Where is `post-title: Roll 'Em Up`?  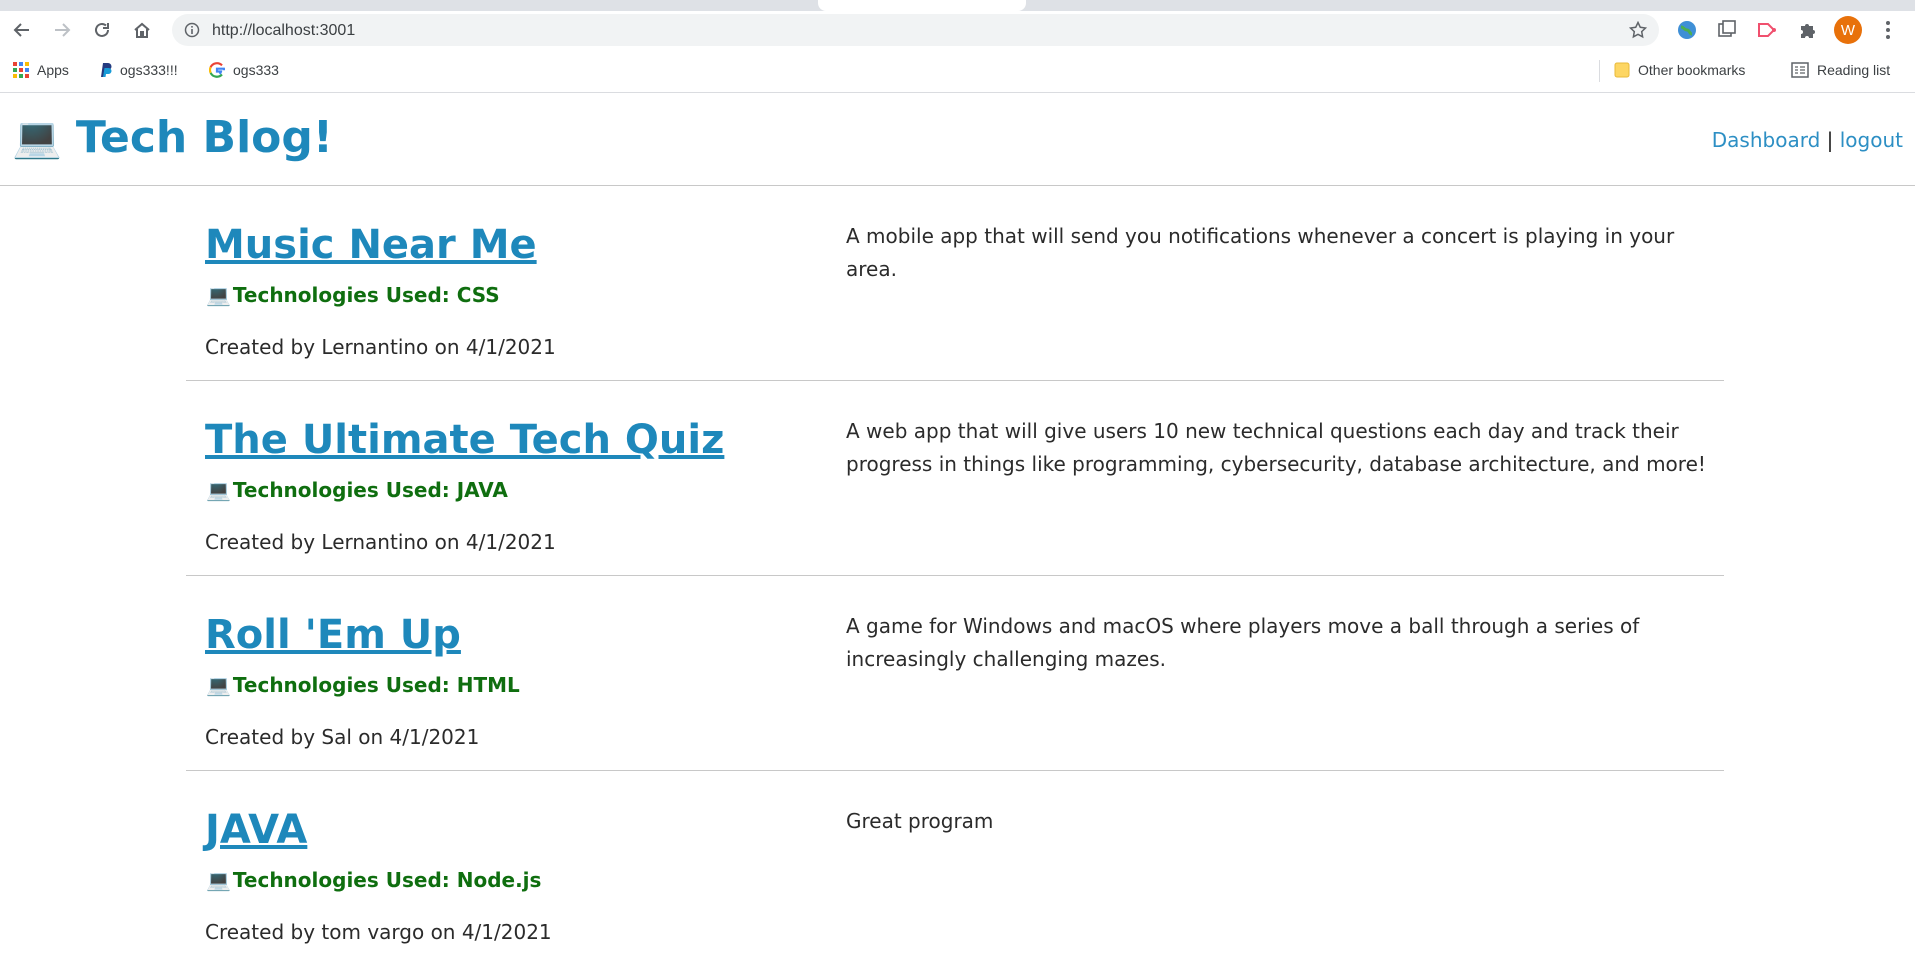
post-title: Roll 'Em Up is located at coordinates (333, 635).